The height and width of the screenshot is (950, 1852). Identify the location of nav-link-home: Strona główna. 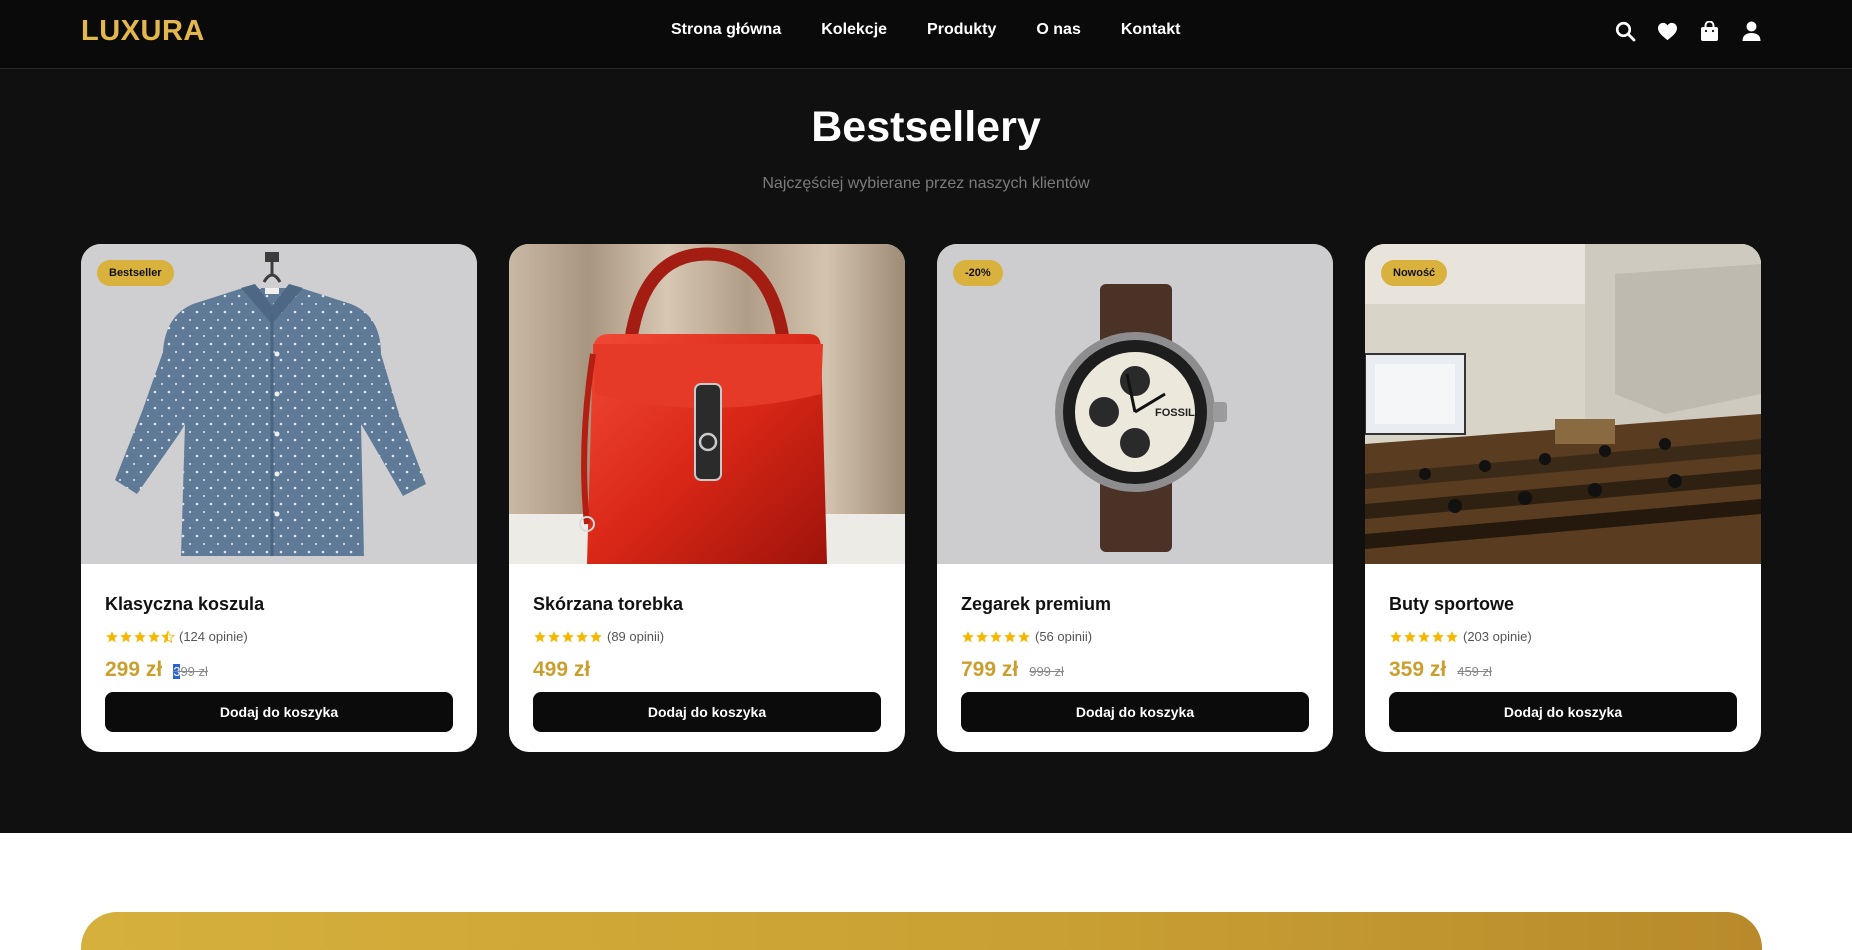
(726, 30).